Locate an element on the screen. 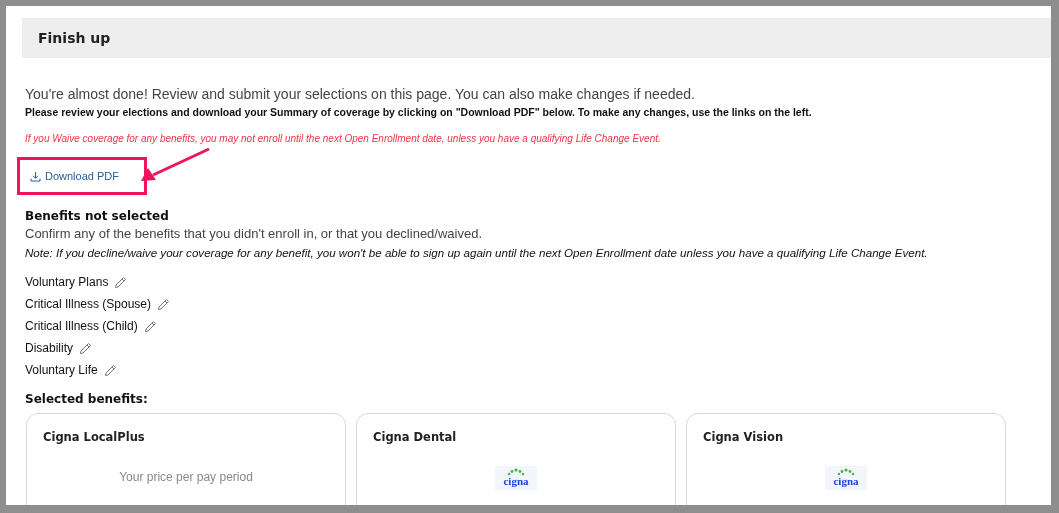  description-text: Confirm any of the benefits that you didn't enroll in, or that you declined/waived. is located at coordinates (254, 234).